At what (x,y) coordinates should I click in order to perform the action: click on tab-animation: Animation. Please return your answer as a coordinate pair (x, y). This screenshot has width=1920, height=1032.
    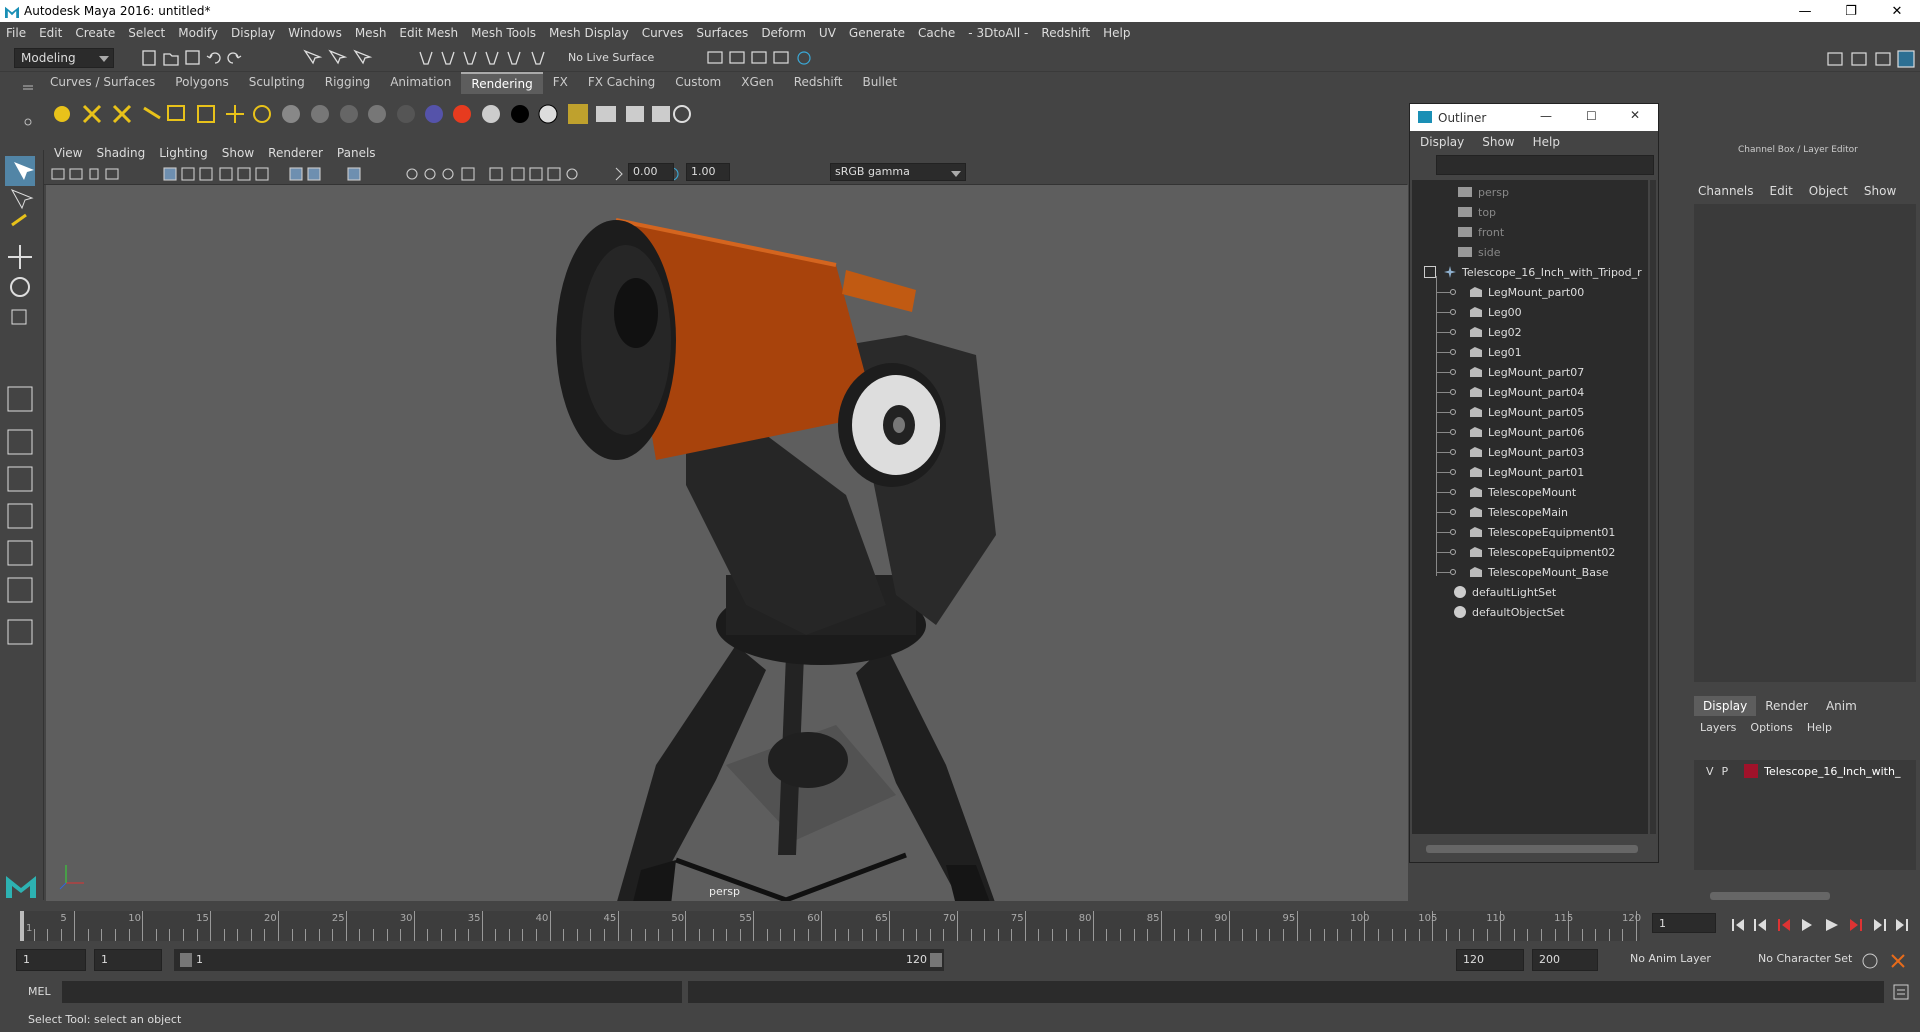
    Looking at the image, I should click on (420, 83).